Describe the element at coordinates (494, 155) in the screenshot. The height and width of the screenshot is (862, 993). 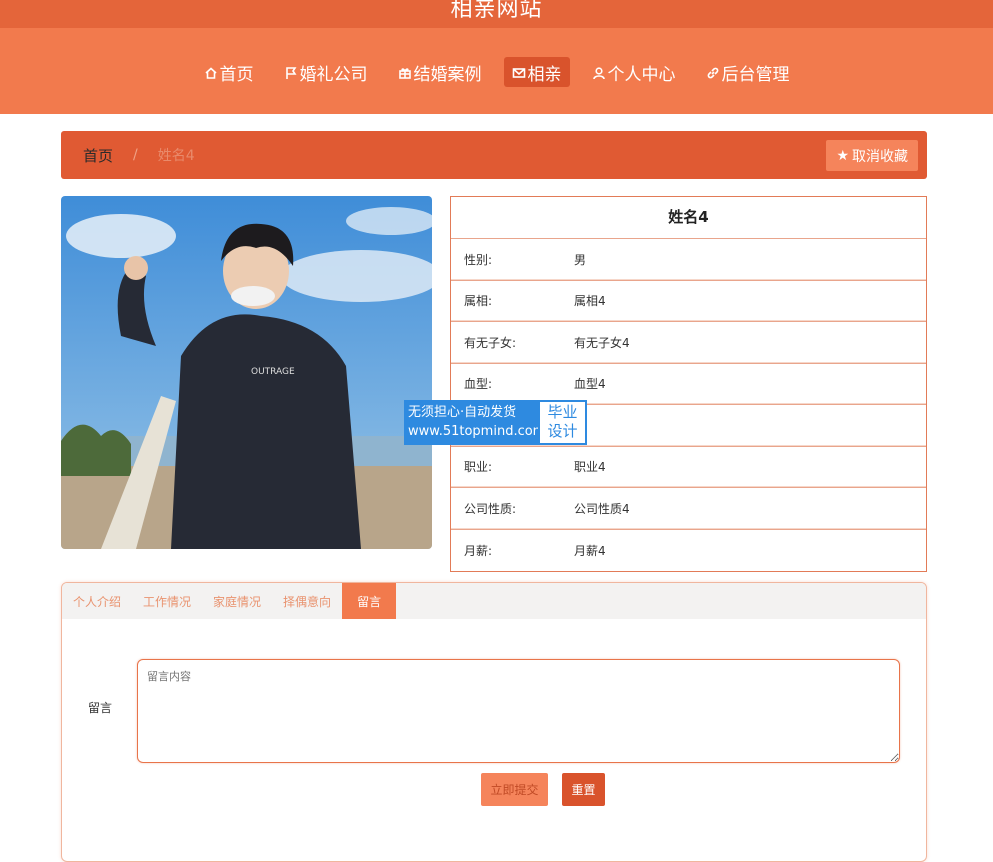
I see `breadcrumb: 首页 / 姓名4 ★ 取消收藏` at that location.